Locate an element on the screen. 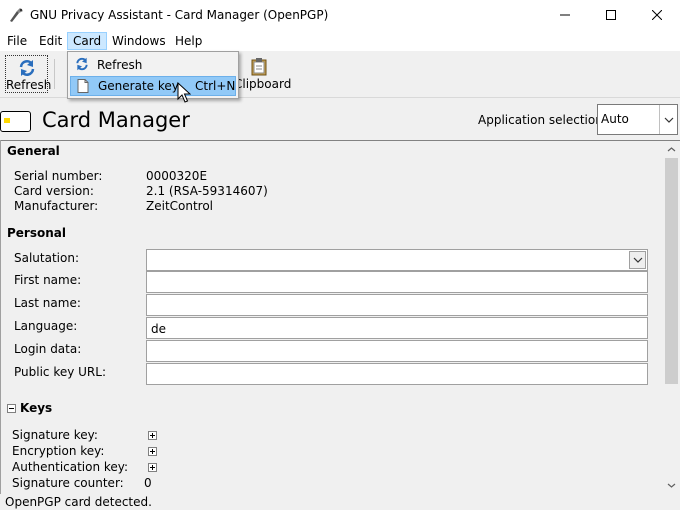 The width and height of the screenshot is (680, 510). public-key-url-label: Public key URL: is located at coordinates (60, 372).